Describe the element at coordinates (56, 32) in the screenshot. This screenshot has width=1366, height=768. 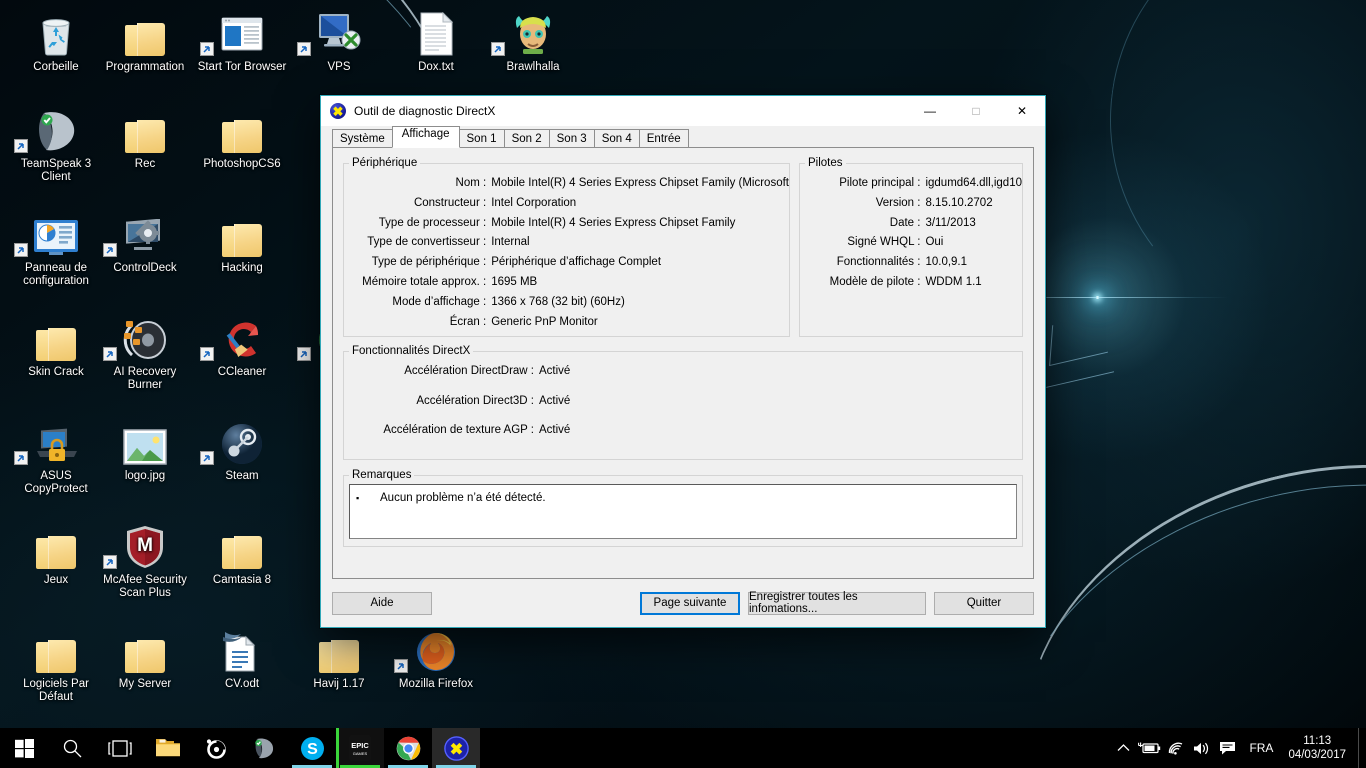
I see `recycle-icon` at that location.